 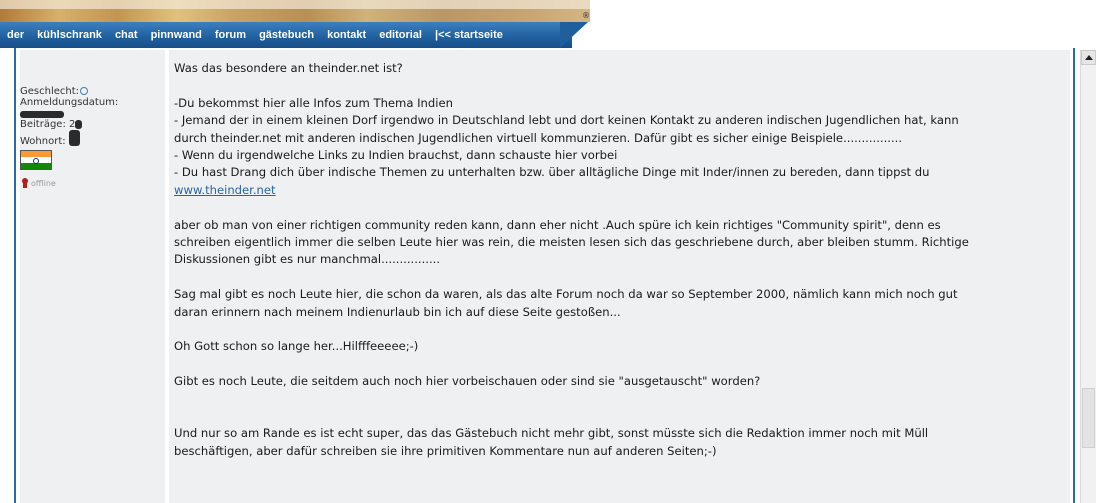 I want to click on posts-label: Beiträge: 2, so click(x=48, y=124).